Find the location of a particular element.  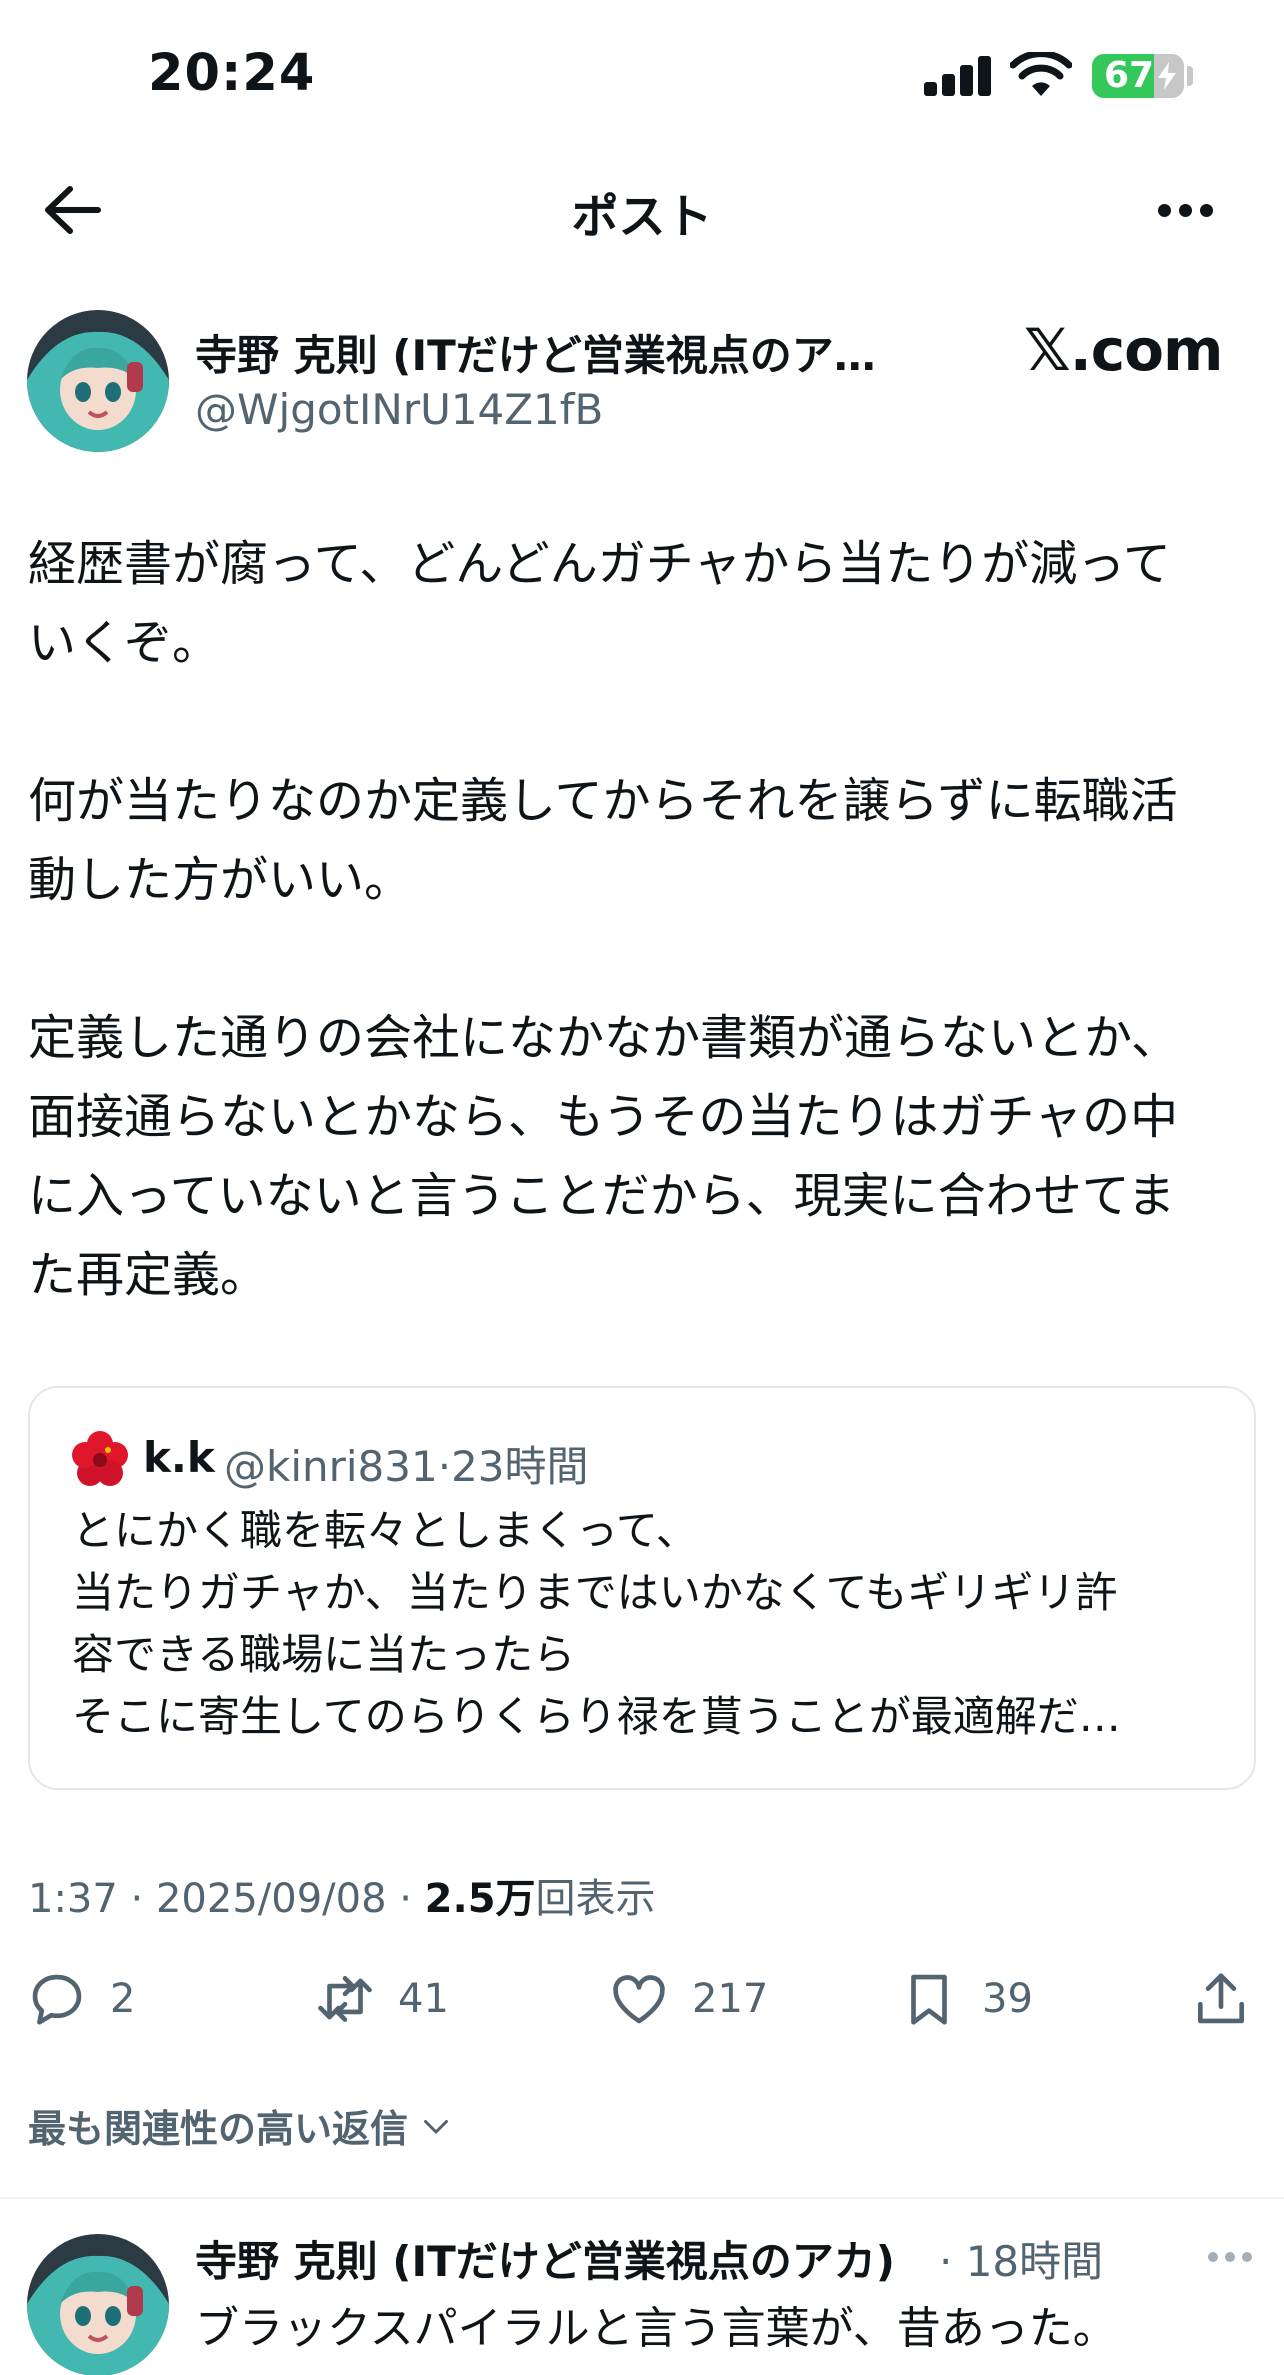

replies-sort-dropdown: 最も関連性の高い返信 is located at coordinates (241, 2125).